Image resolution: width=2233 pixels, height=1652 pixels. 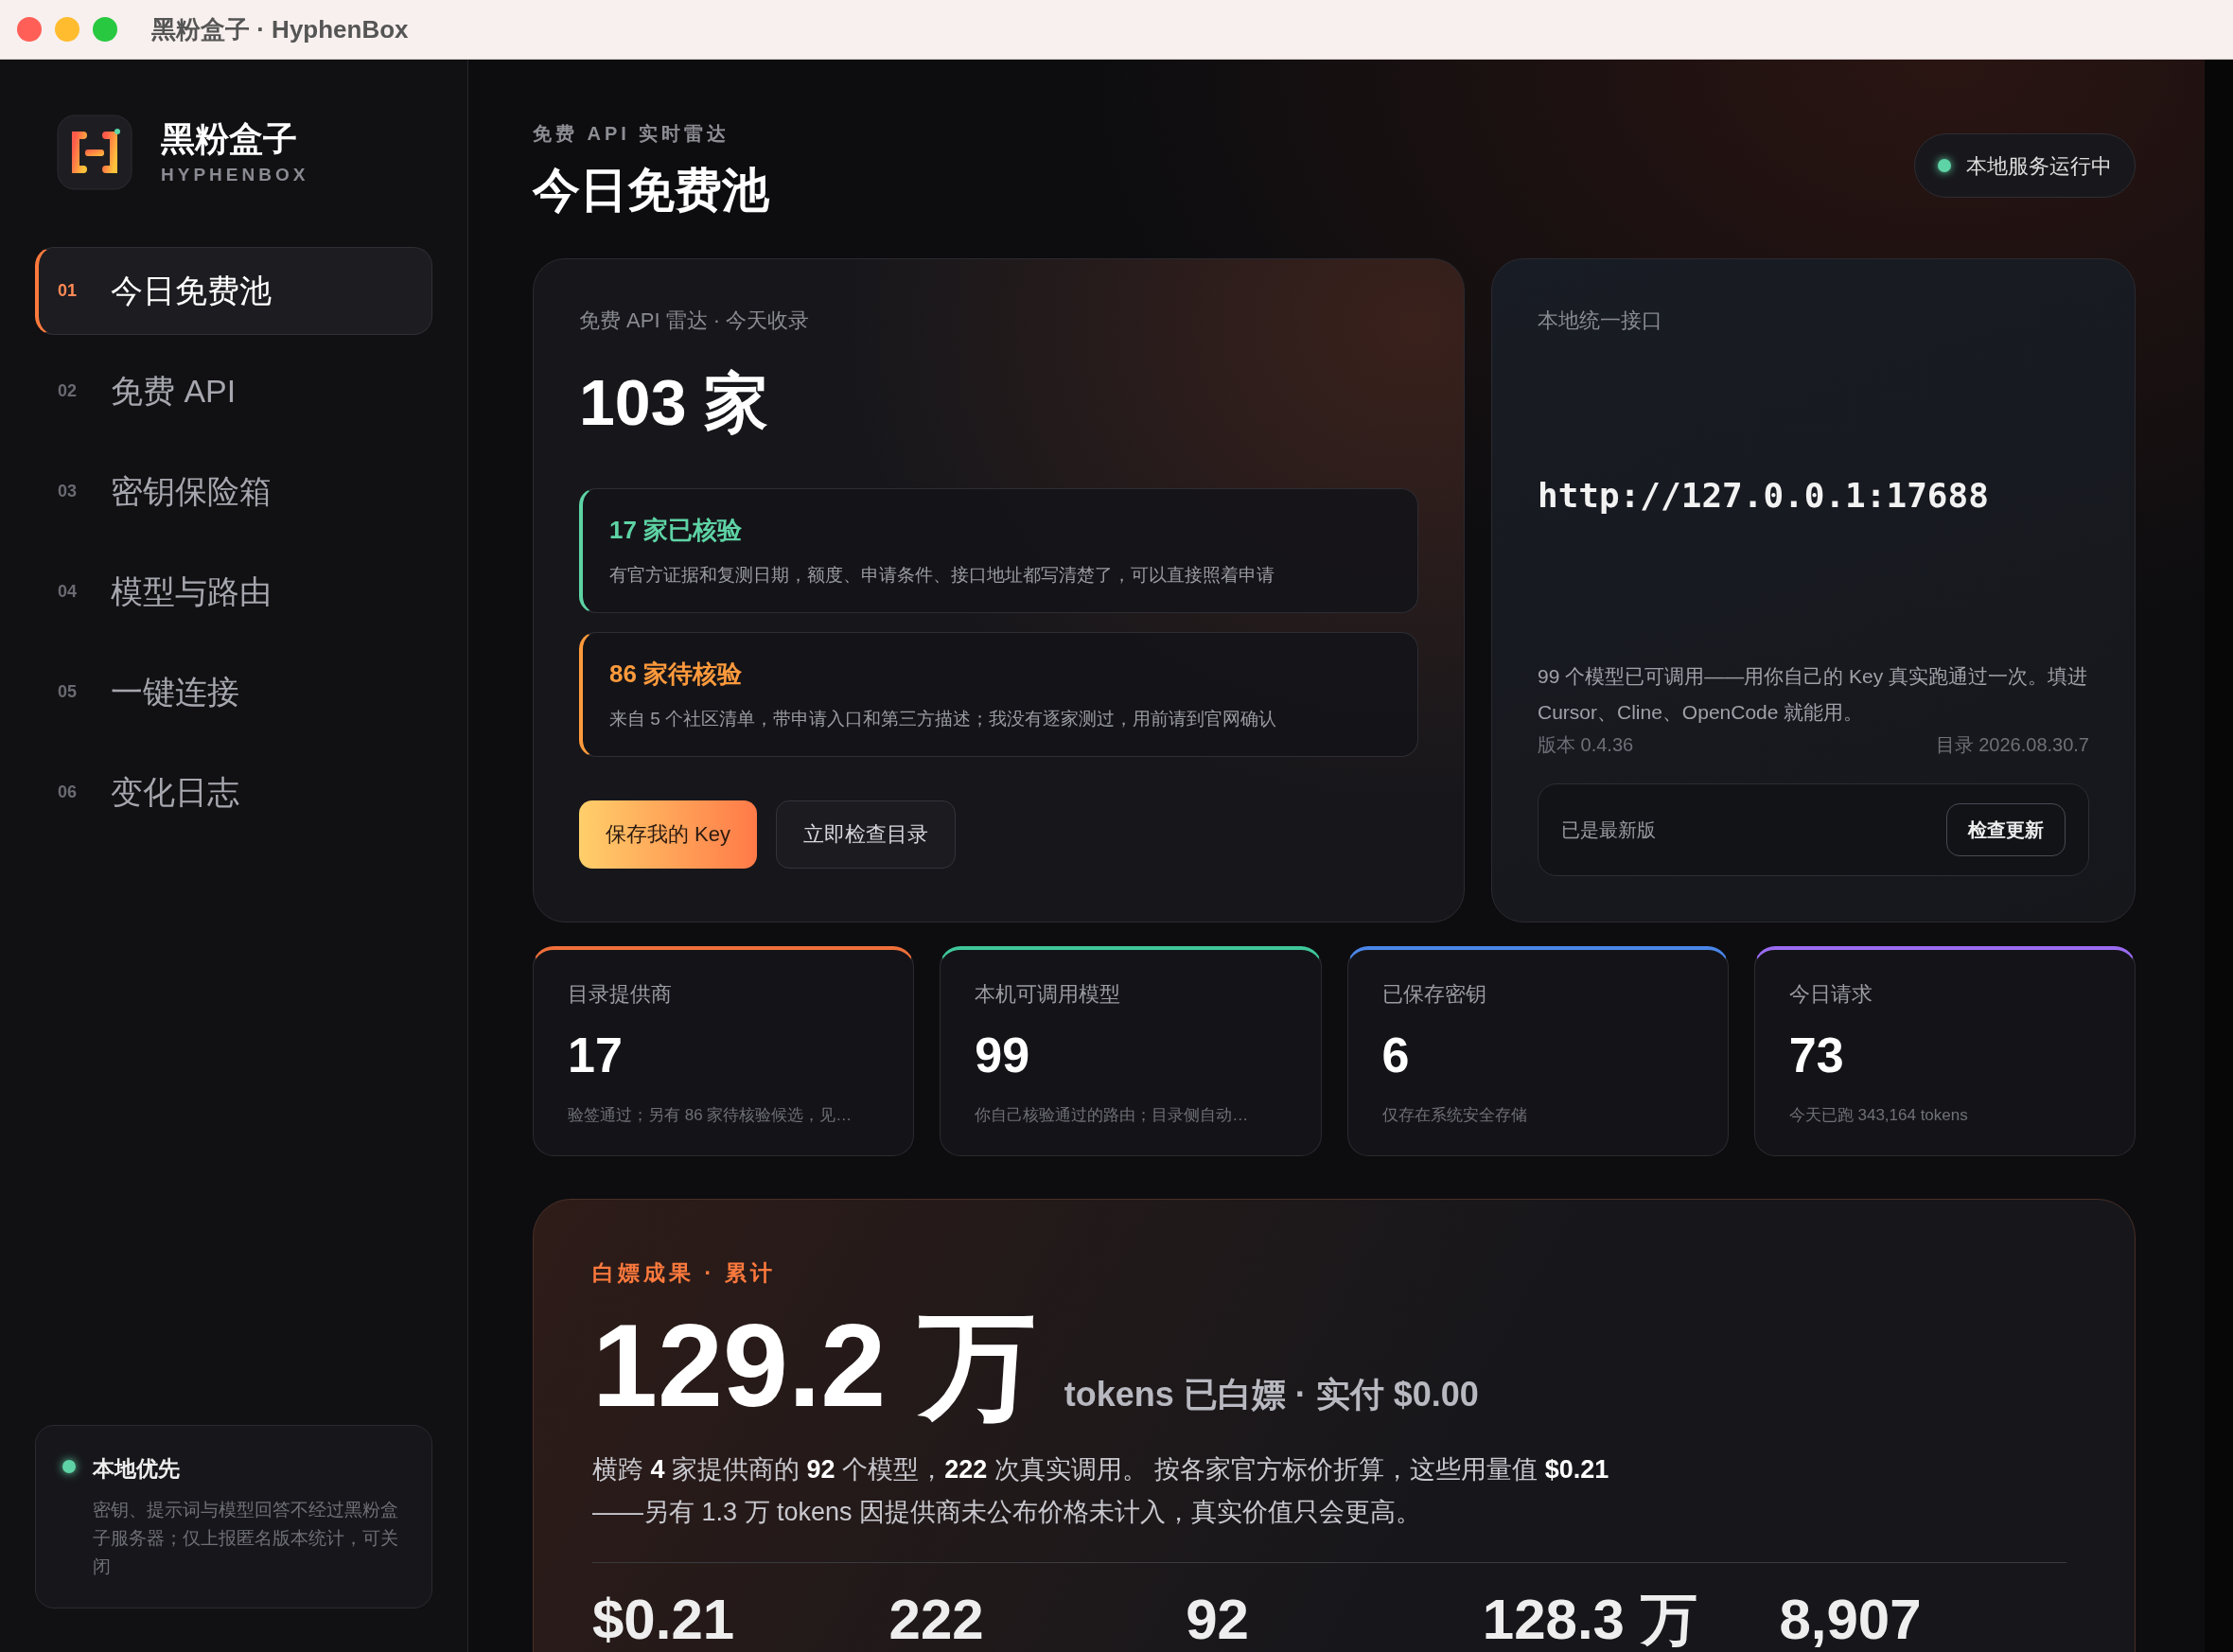 I want to click on savings-summary: 横跨 4 家提供商的 92 个模型，222 次真实调用。 按各家官方标价折算，这些用量值 $0.21 ——另有 1.3 万 tokens 因提供商未公布价格未计入，真实价值只会更高。, so click(x=1101, y=1491).